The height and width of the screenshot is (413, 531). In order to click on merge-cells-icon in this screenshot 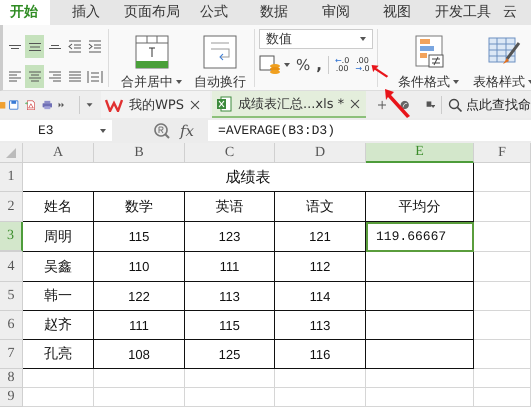, I will do `click(151, 52)`.